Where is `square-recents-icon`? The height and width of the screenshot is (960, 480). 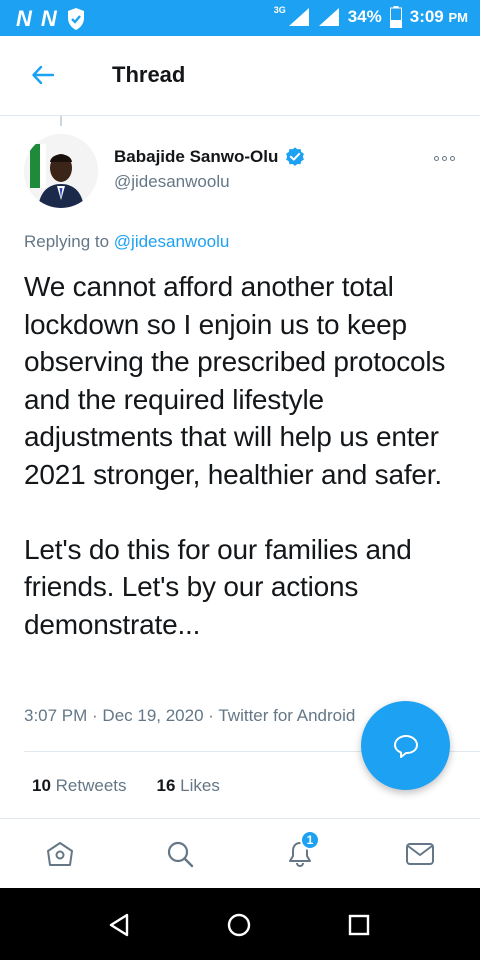 square-recents-icon is located at coordinates (359, 925).